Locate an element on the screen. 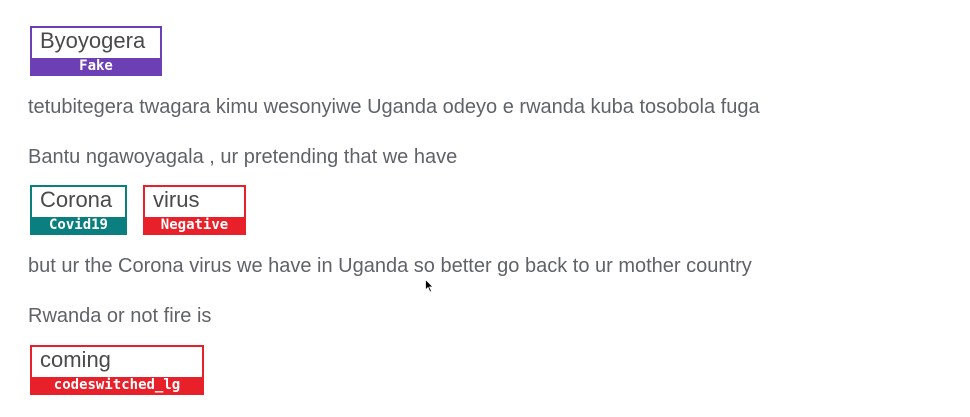  label-badge: Covid19 is located at coordinates (78, 225).